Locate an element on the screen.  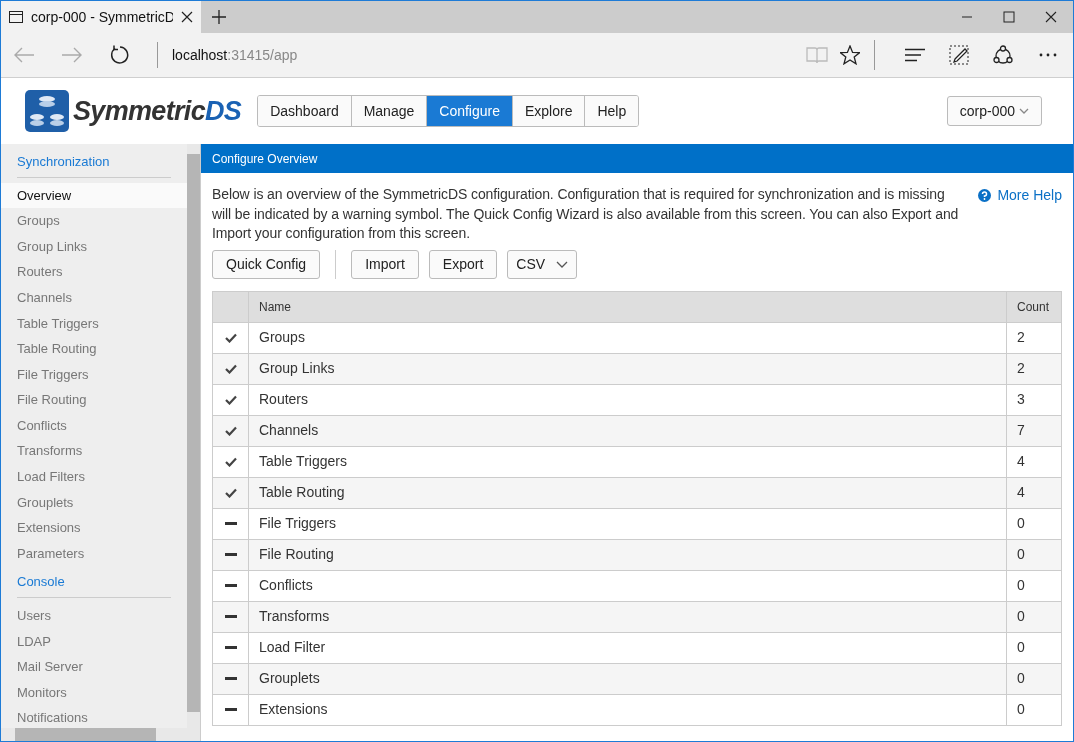
sidebar-item: Users is located at coordinates (94, 615).